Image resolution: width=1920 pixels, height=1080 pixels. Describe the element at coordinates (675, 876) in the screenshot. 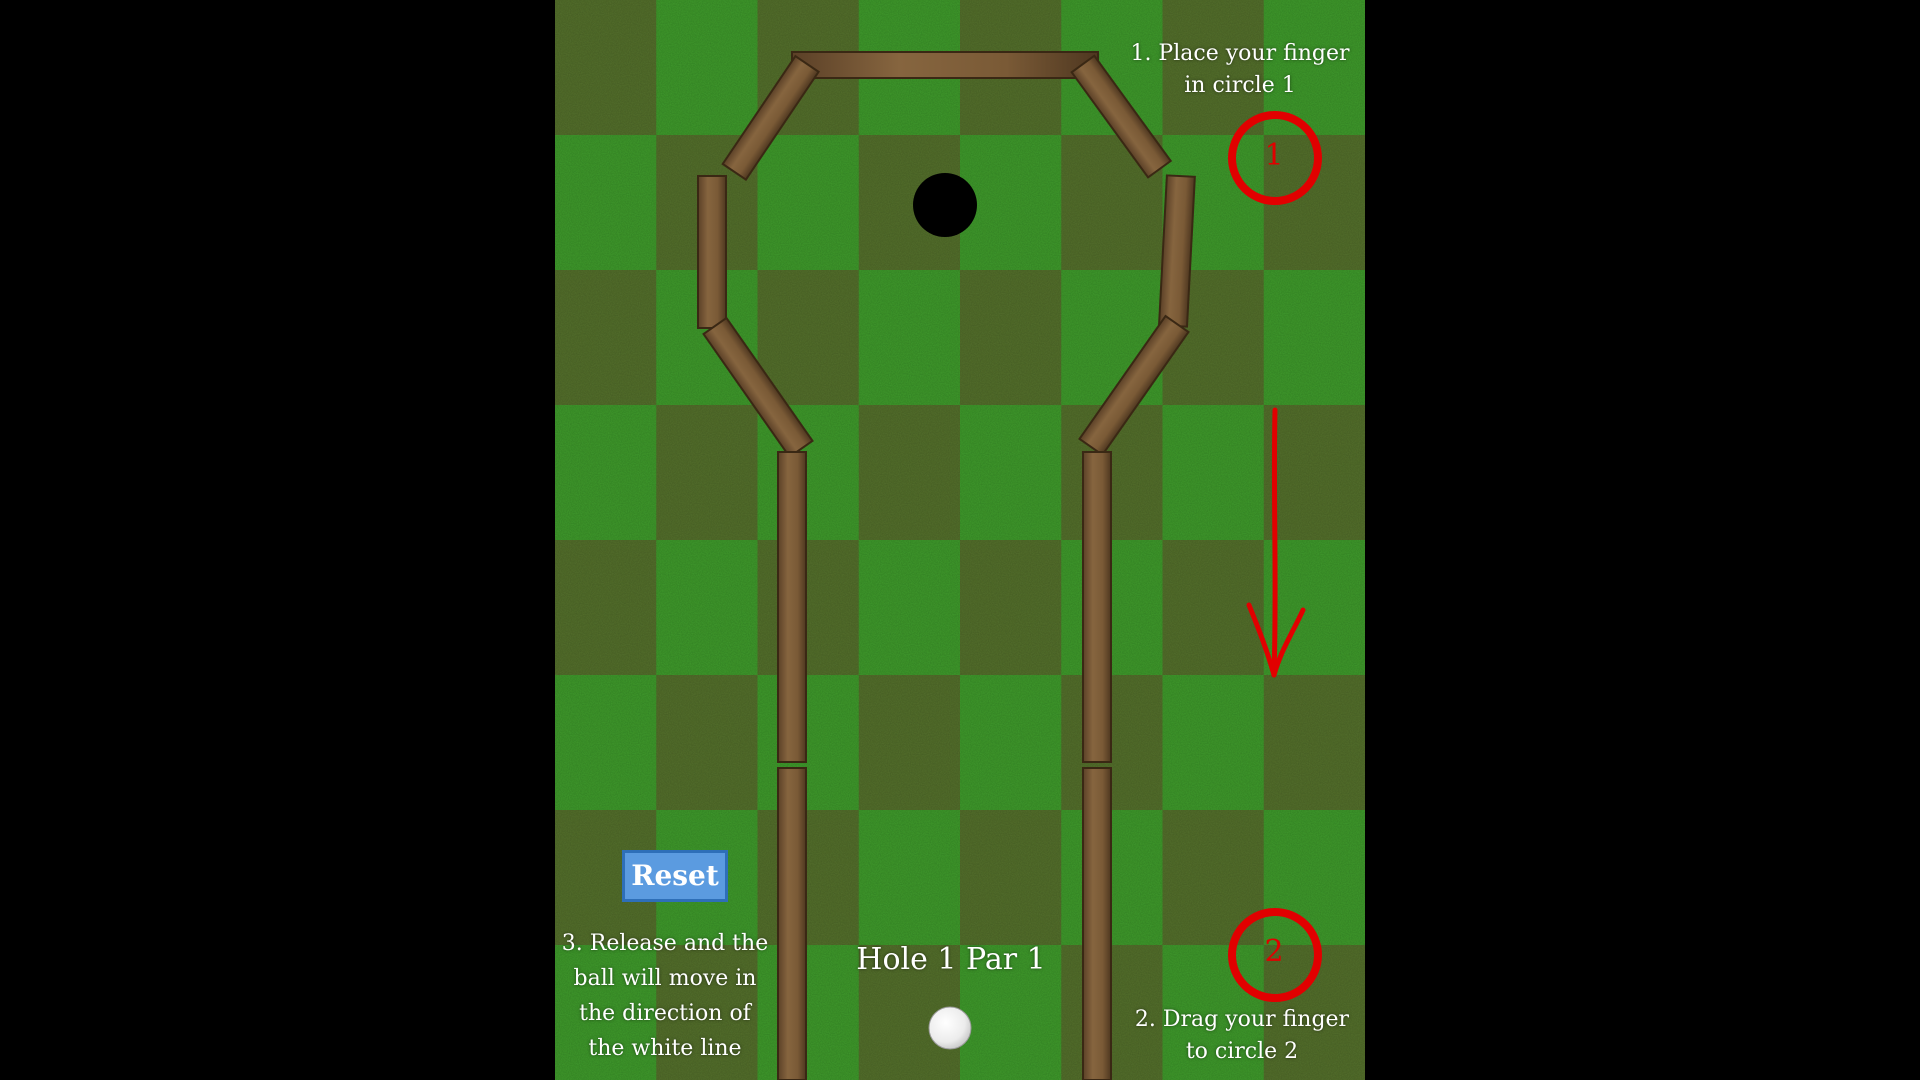

I see `reset-button: Reset` at that location.